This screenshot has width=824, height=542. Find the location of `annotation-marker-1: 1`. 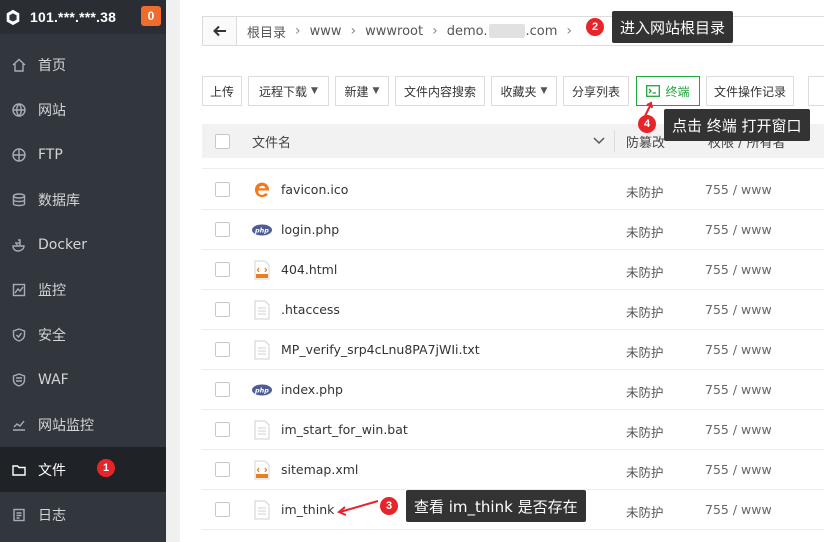

annotation-marker-1: 1 is located at coordinates (106, 468).